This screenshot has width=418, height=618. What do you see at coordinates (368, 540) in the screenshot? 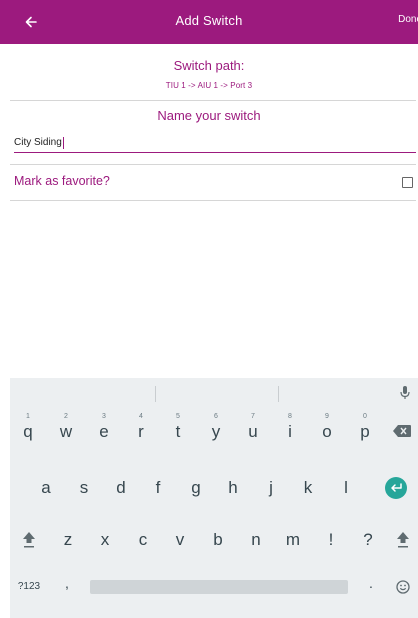
I see `key-question: ?` at bounding box center [368, 540].